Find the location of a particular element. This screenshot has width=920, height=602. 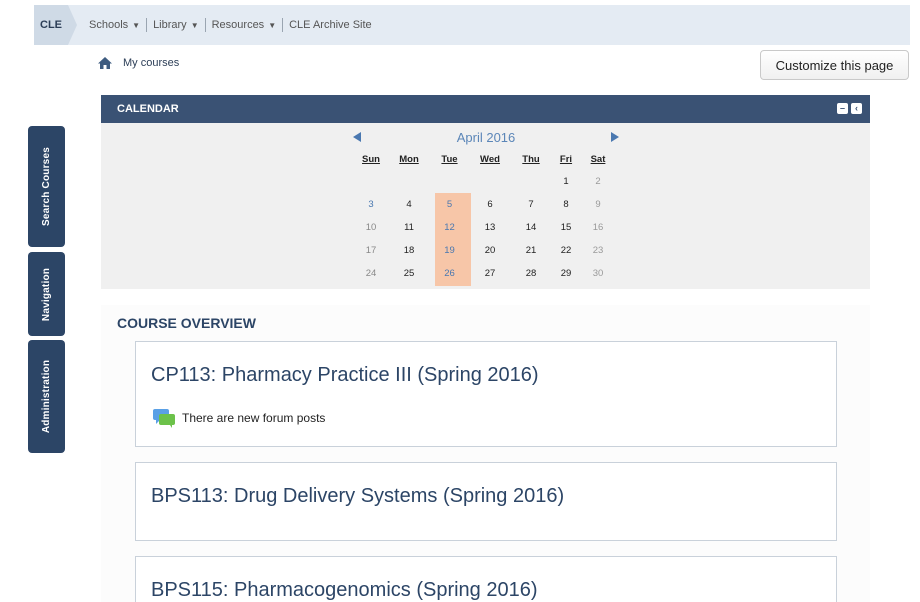

calendar-month-nav: April 2016 is located at coordinates (486, 137).